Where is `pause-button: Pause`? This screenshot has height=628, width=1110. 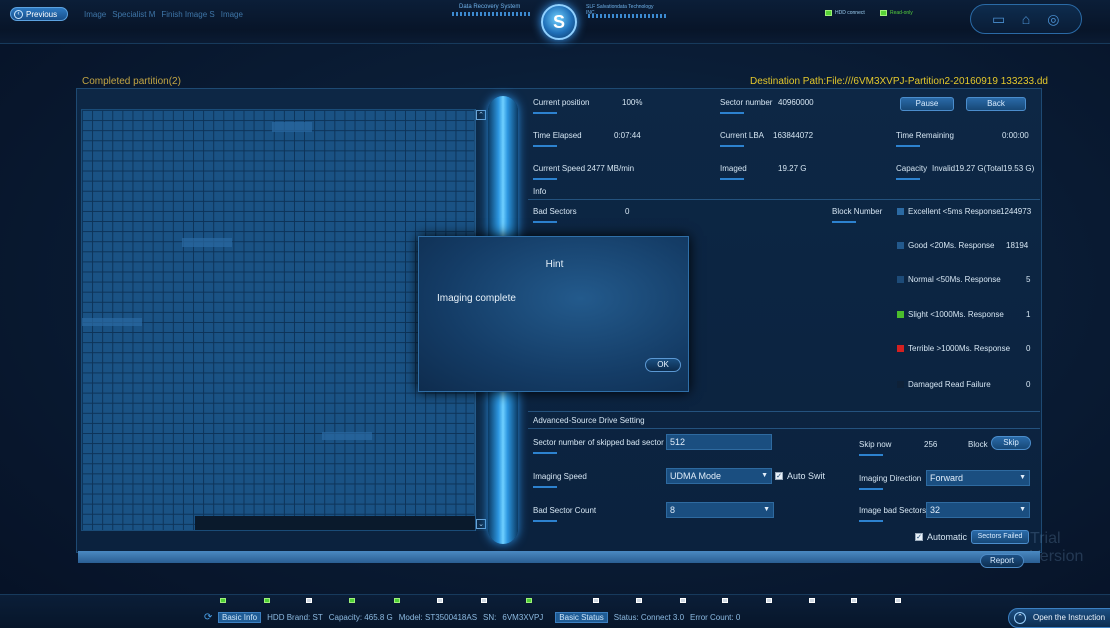 pause-button: Pause is located at coordinates (927, 104).